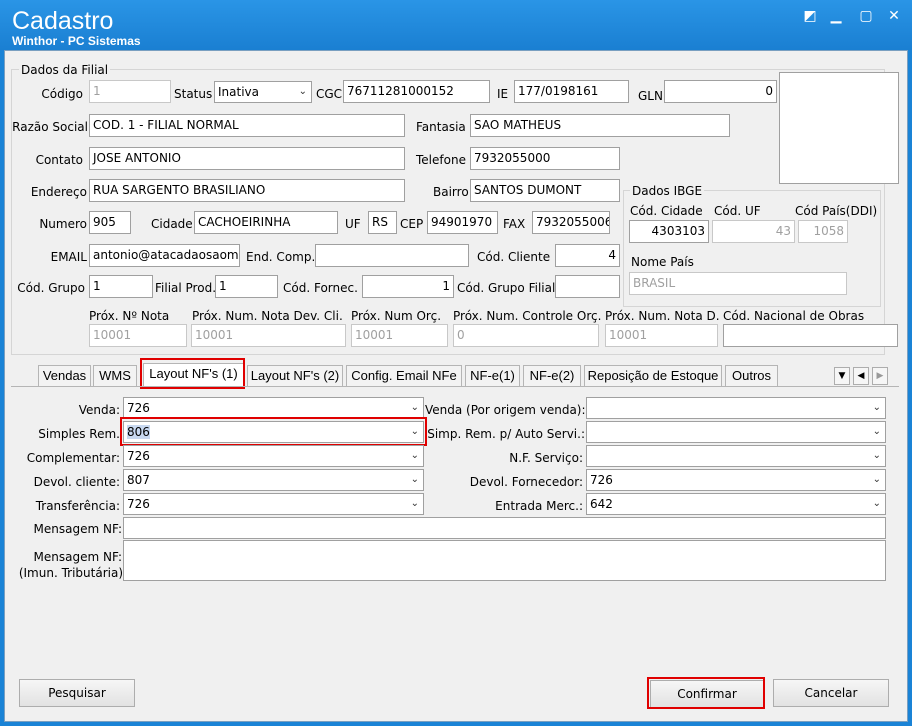 This screenshot has width=912, height=726. Describe the element at coordinates (753, 231) in the screenshot. I see `cod-uf-field: 43` at that location.